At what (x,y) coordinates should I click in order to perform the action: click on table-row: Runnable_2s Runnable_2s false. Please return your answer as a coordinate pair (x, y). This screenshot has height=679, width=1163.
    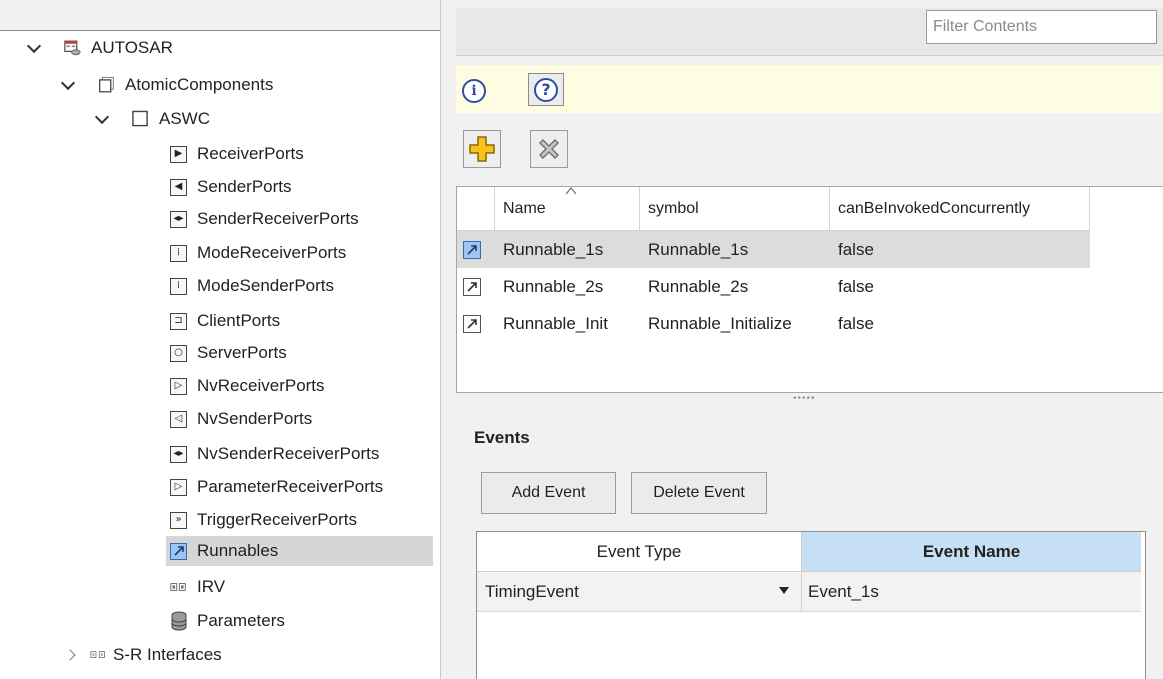
    Looking at the image, I should click on (773, 286).